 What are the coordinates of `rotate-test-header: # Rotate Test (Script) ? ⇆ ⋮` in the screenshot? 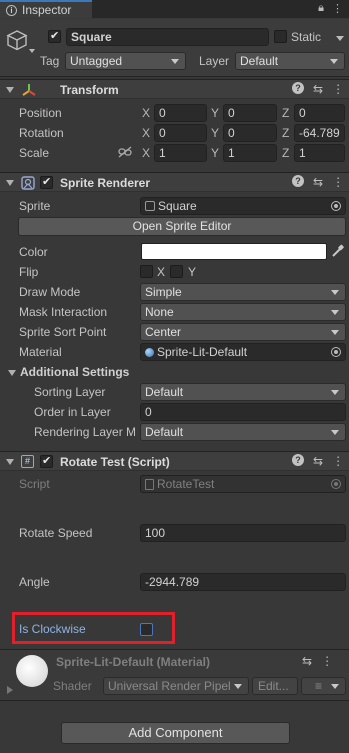 It's located at (174, 461).